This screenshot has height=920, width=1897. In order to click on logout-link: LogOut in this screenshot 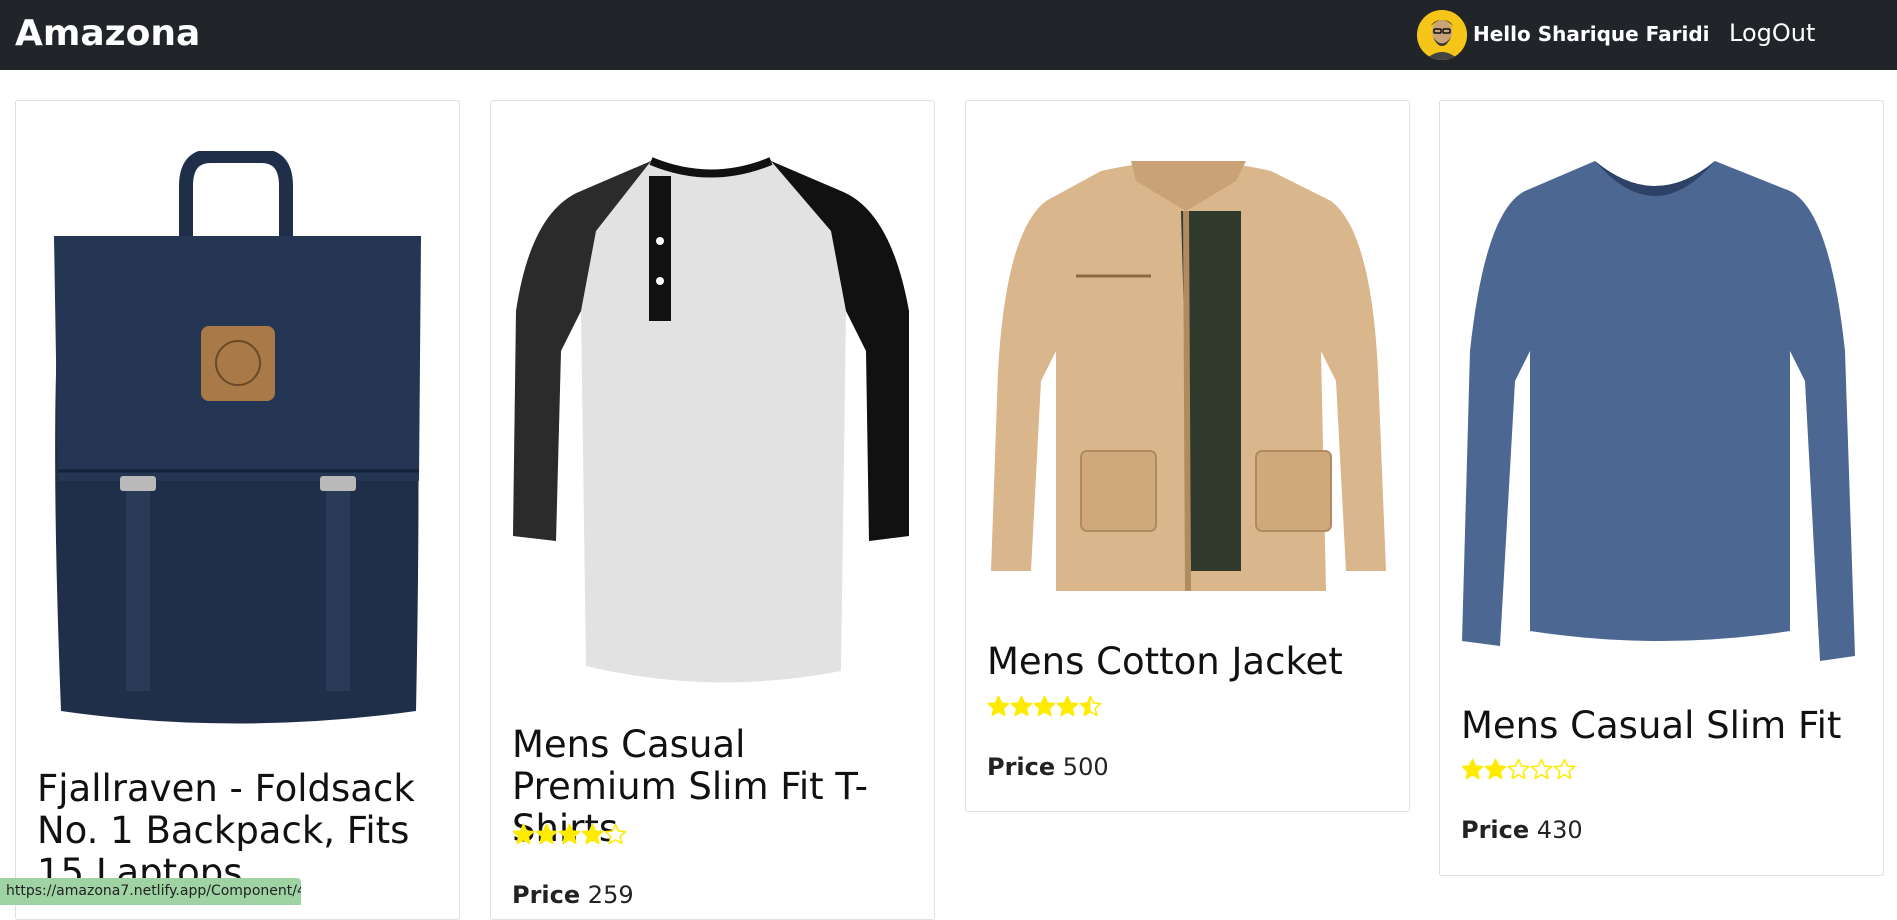, I will do `click(1772, 33)`.